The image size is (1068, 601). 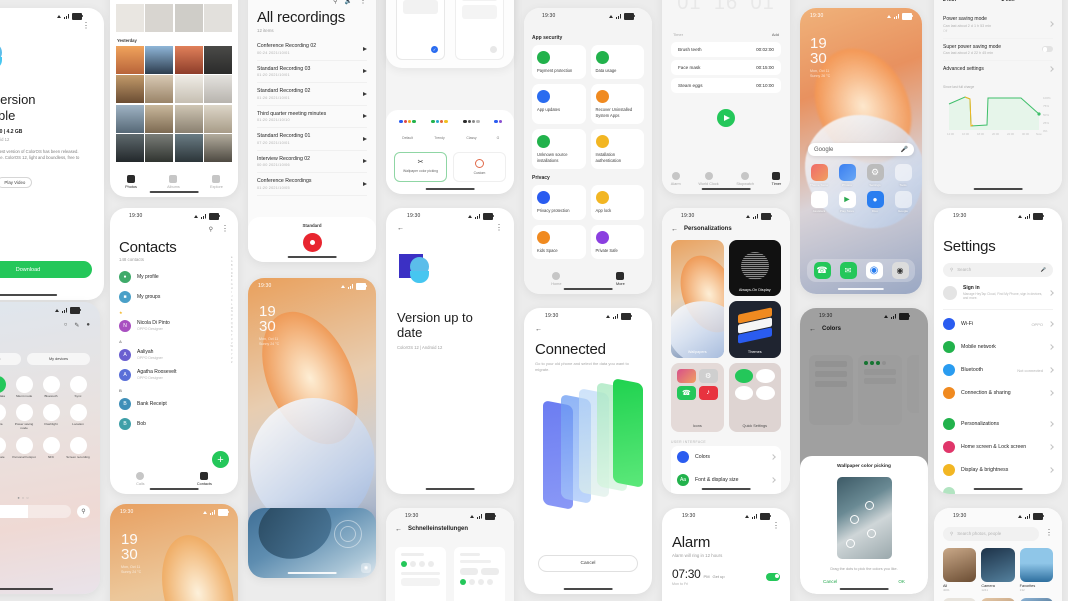 What do you see at coordinates (78, 417) in the screenshot?
I see `qs-tile-location: Location` at bounding box center [78, 417].